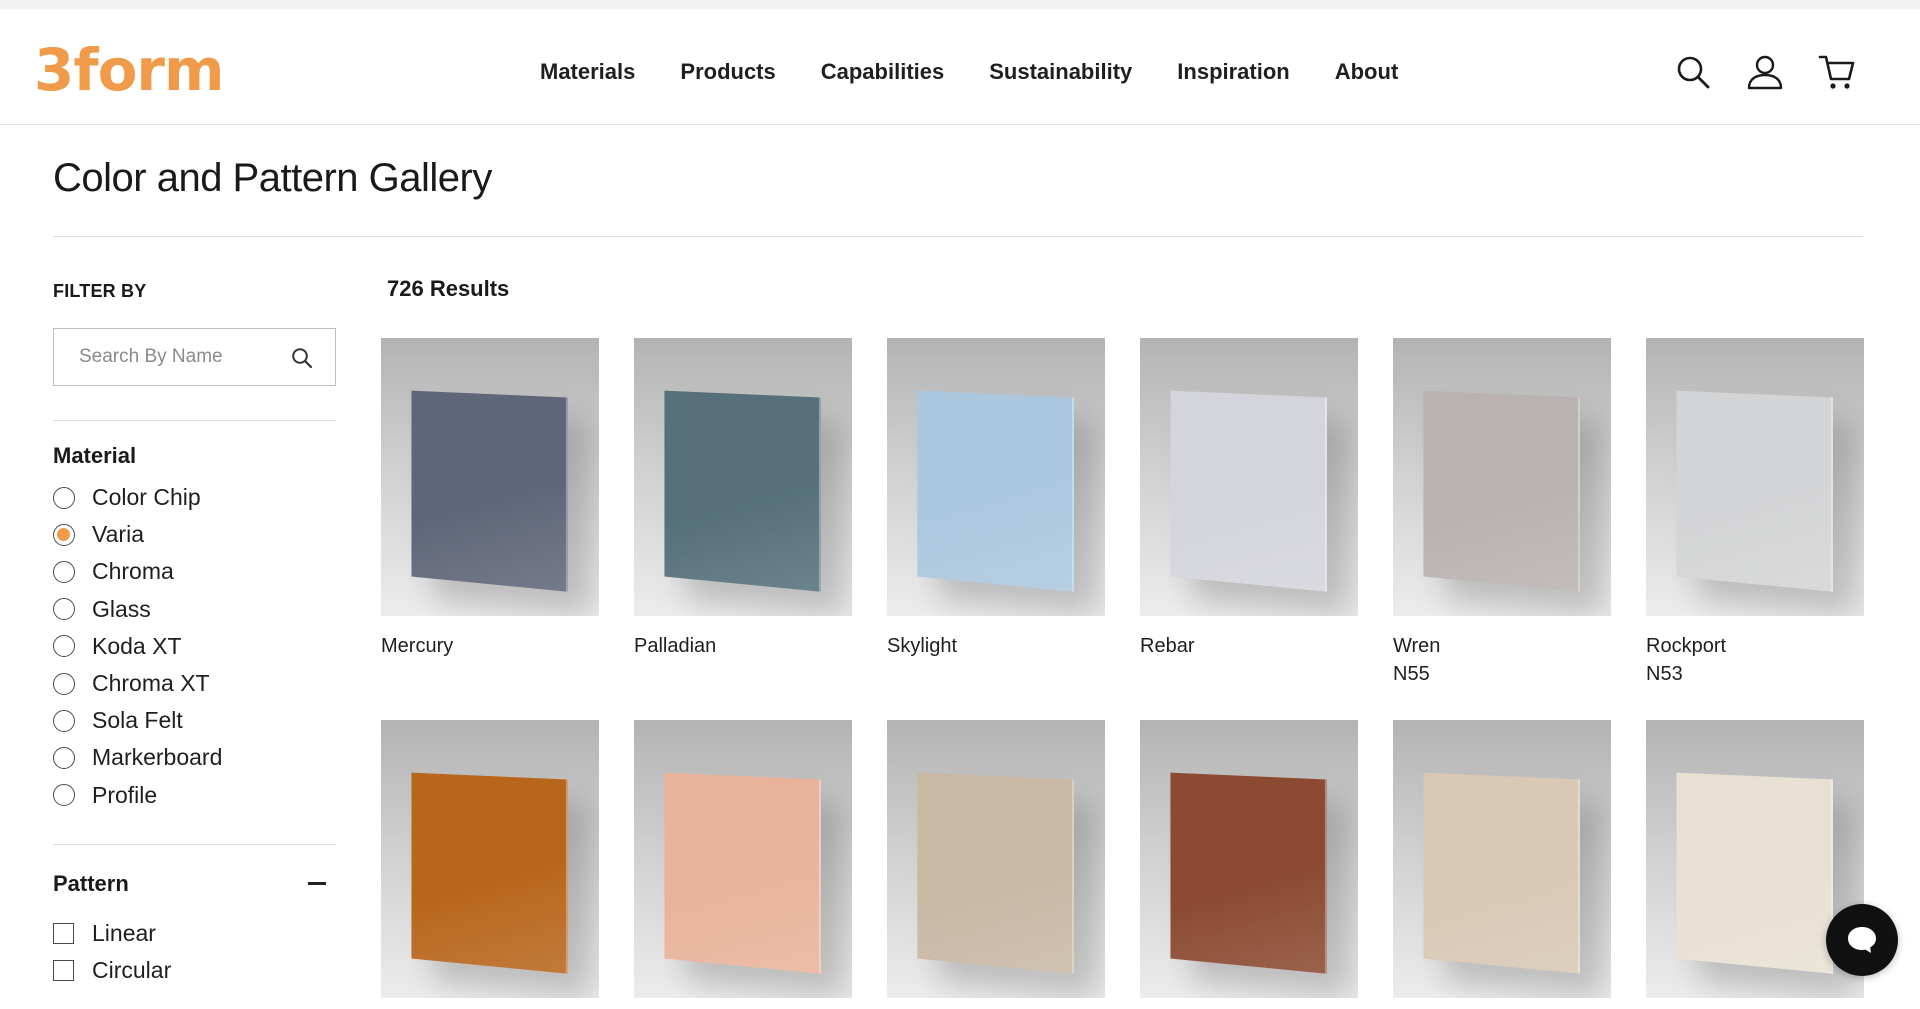  What do you see at coordinates (317, 884) in the screenshot?
I see `collapse-minus-icon` at bounding box center [317, 884].